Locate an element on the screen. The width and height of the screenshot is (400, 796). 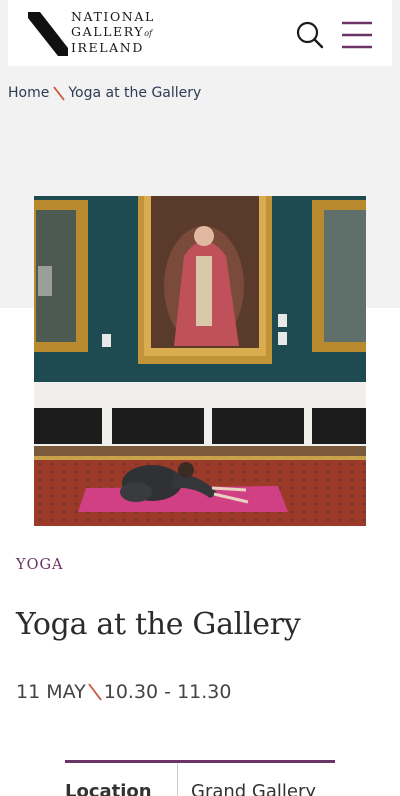
date-separator-icon is located at coordinates (95, 692).